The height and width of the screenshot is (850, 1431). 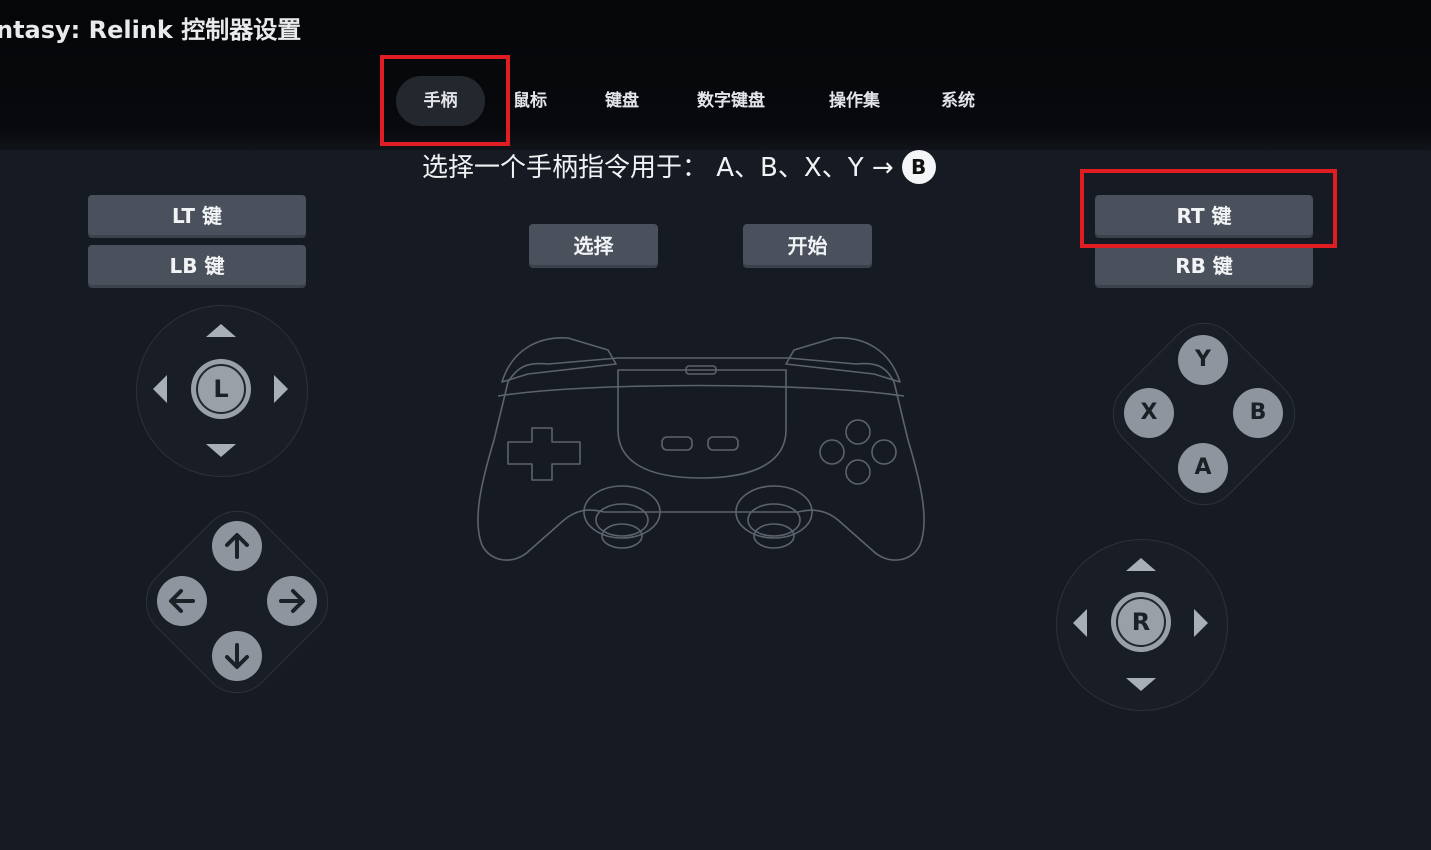 I want to click on instruction-text: 选择一个手柄指令用于： A、B、X、Y →, so click(x=658, y=168).